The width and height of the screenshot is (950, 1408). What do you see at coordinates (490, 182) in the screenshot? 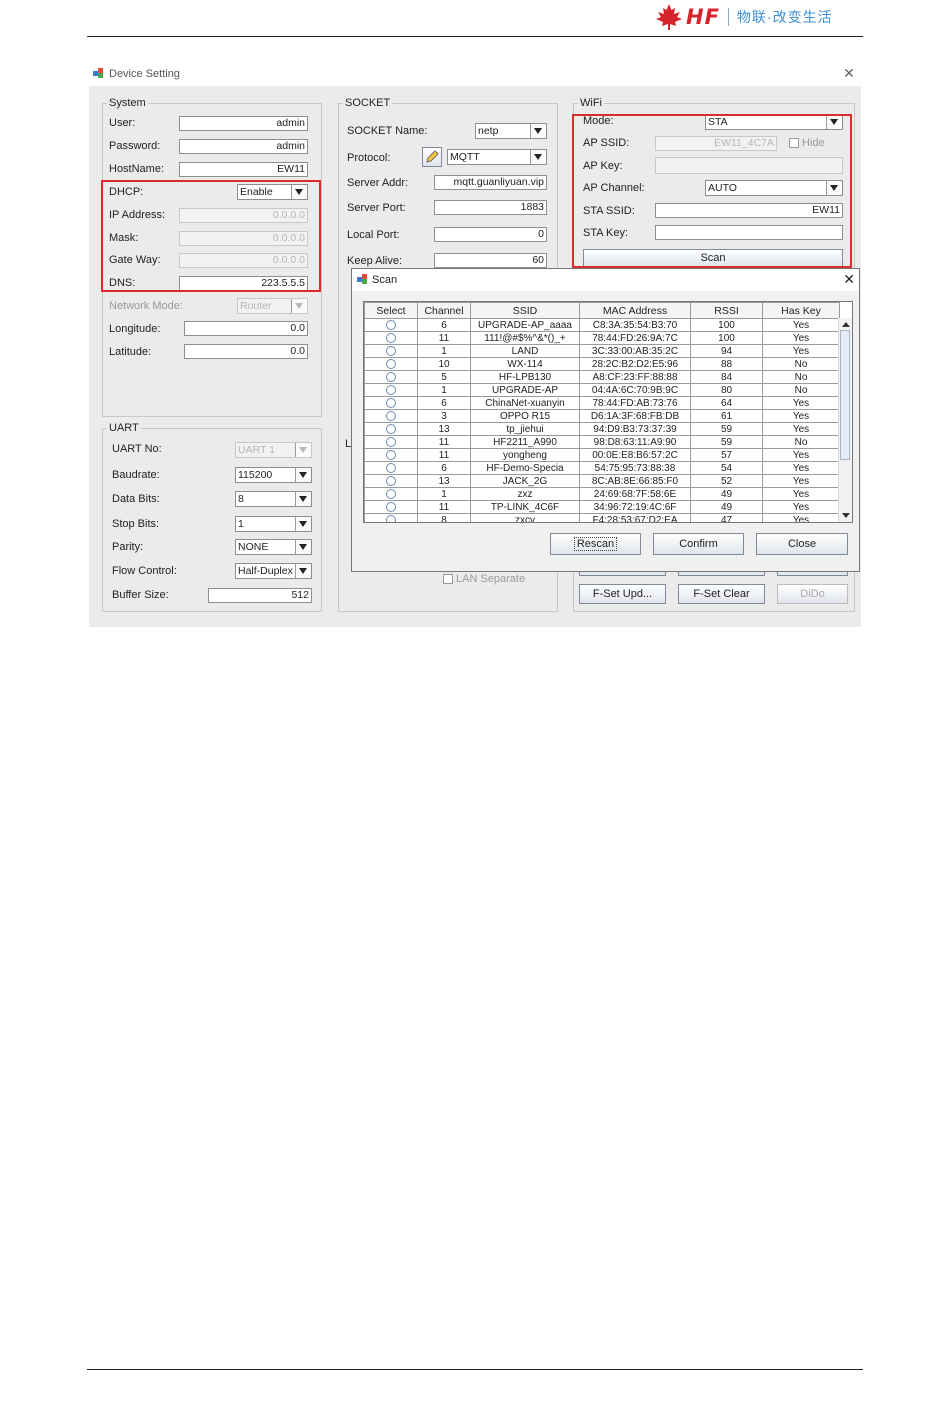
I see `server-addr-field: mqtt.guanliyuan.vip` at bounding box center [490, 182].